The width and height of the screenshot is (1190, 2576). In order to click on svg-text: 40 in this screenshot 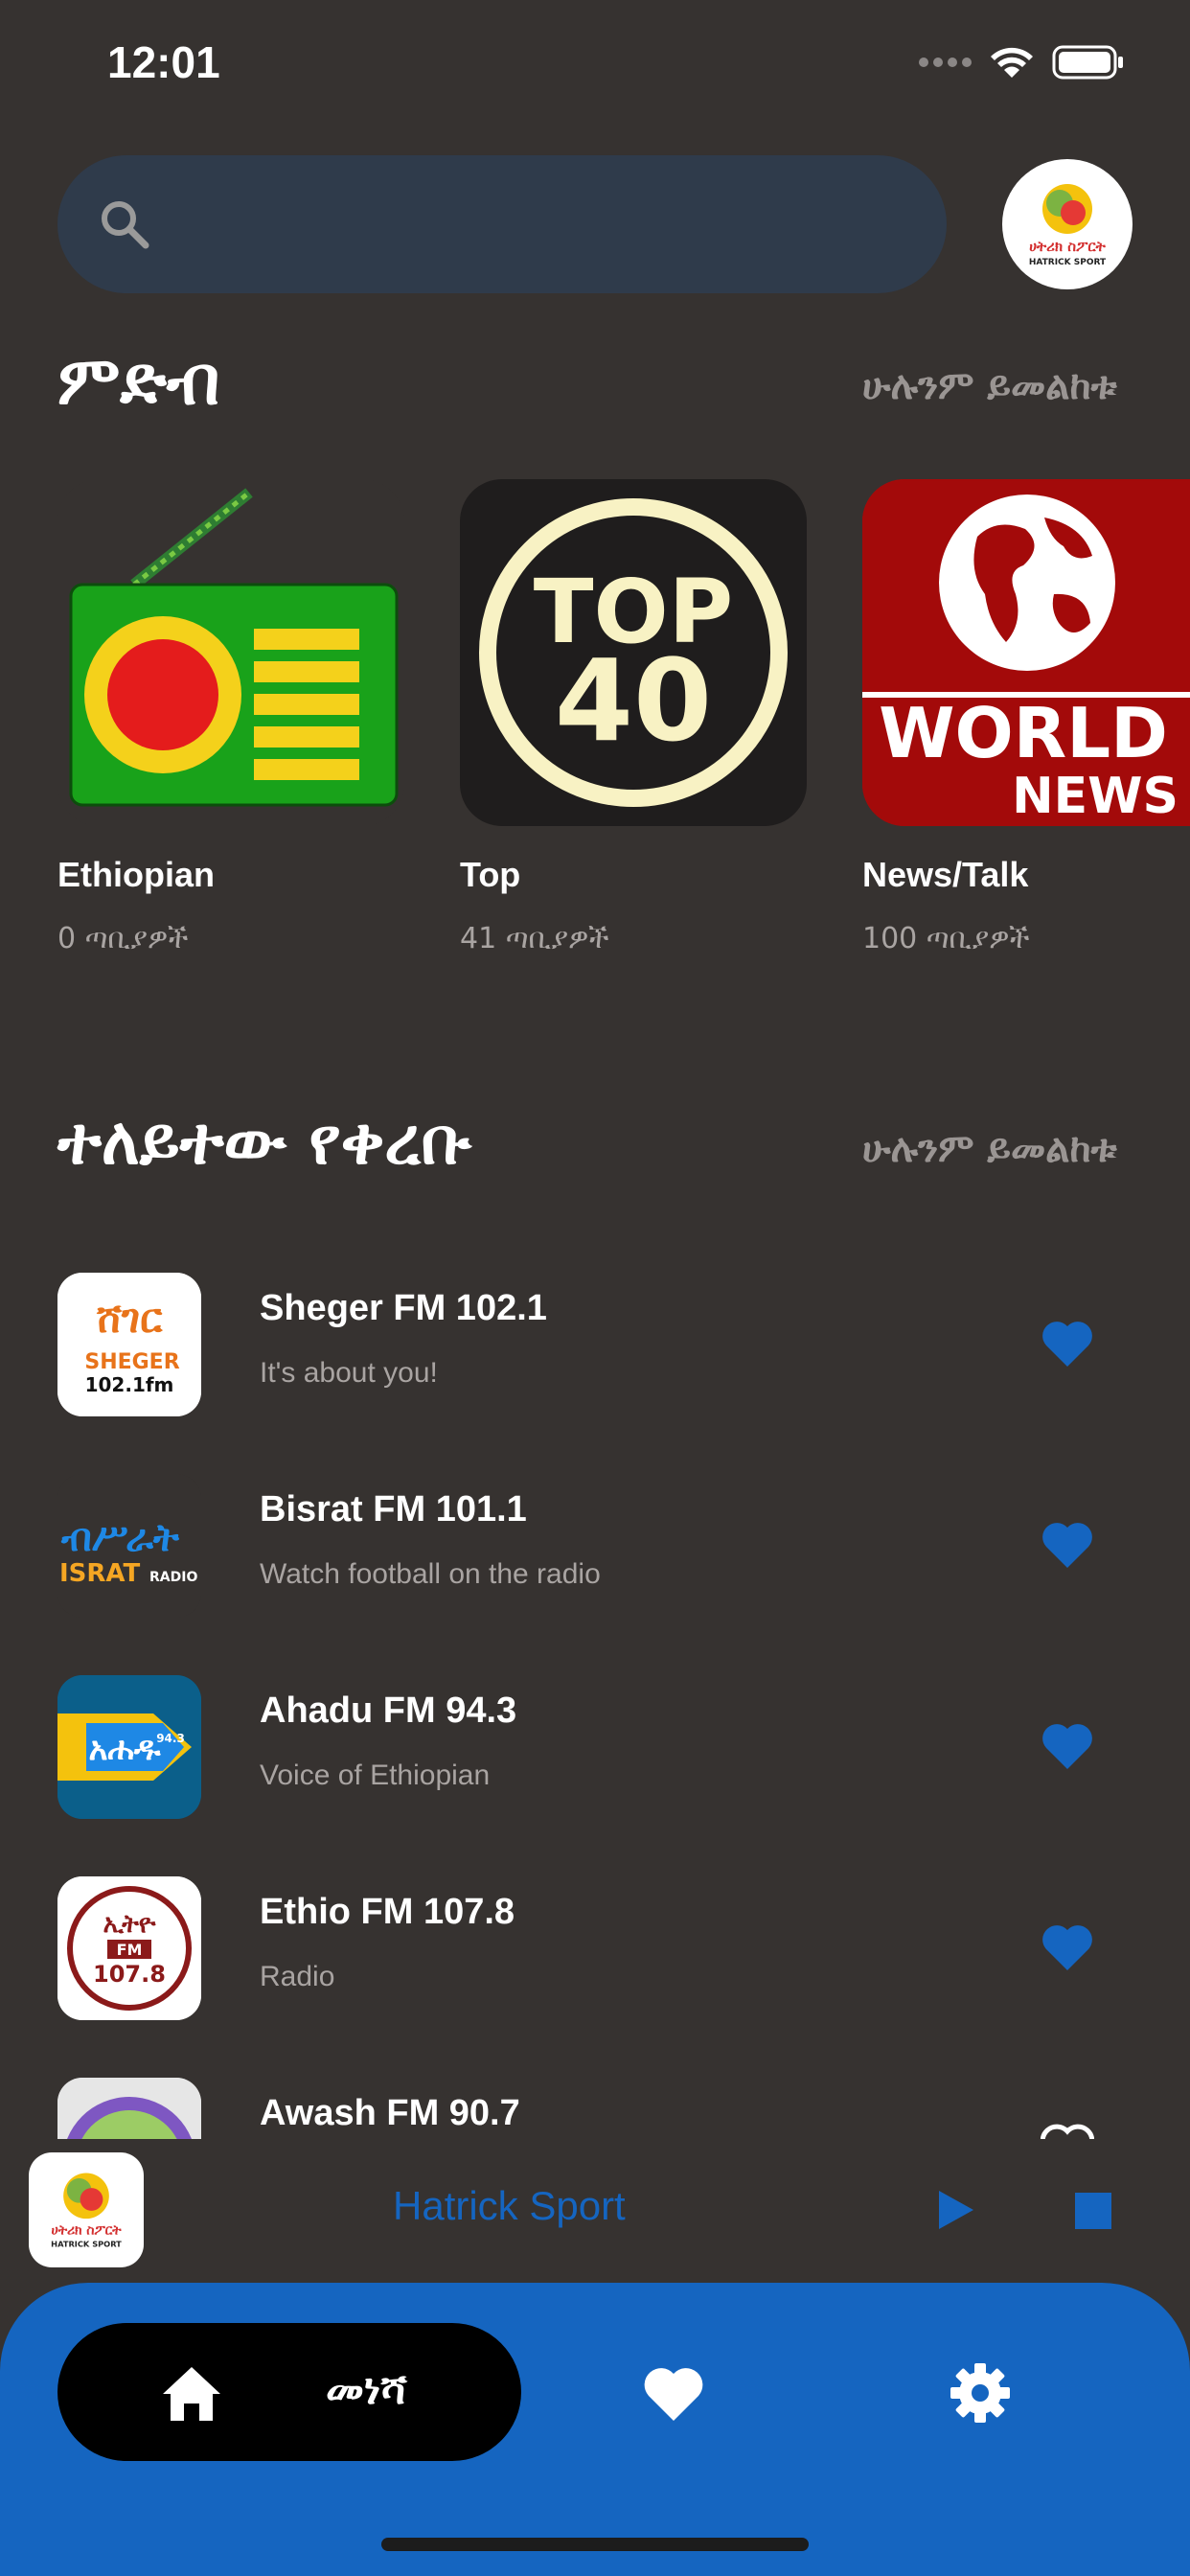, I will do `click(634, 700)`.